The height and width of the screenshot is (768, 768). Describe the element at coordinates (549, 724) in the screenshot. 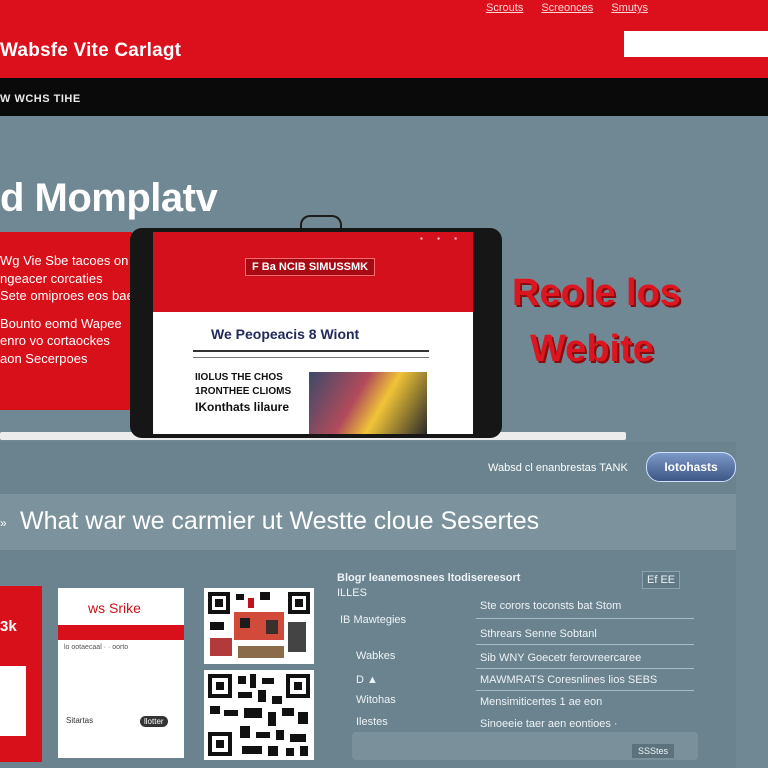

I see `menu-item-right: Sinoeeie taer aen eontioes ·` at that location.